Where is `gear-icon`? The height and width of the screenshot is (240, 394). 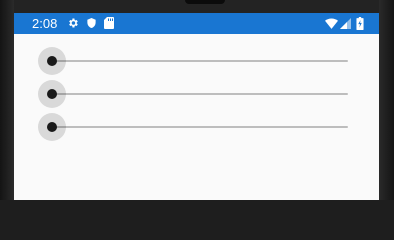 gear-icon is located at coordinates (73, 23).